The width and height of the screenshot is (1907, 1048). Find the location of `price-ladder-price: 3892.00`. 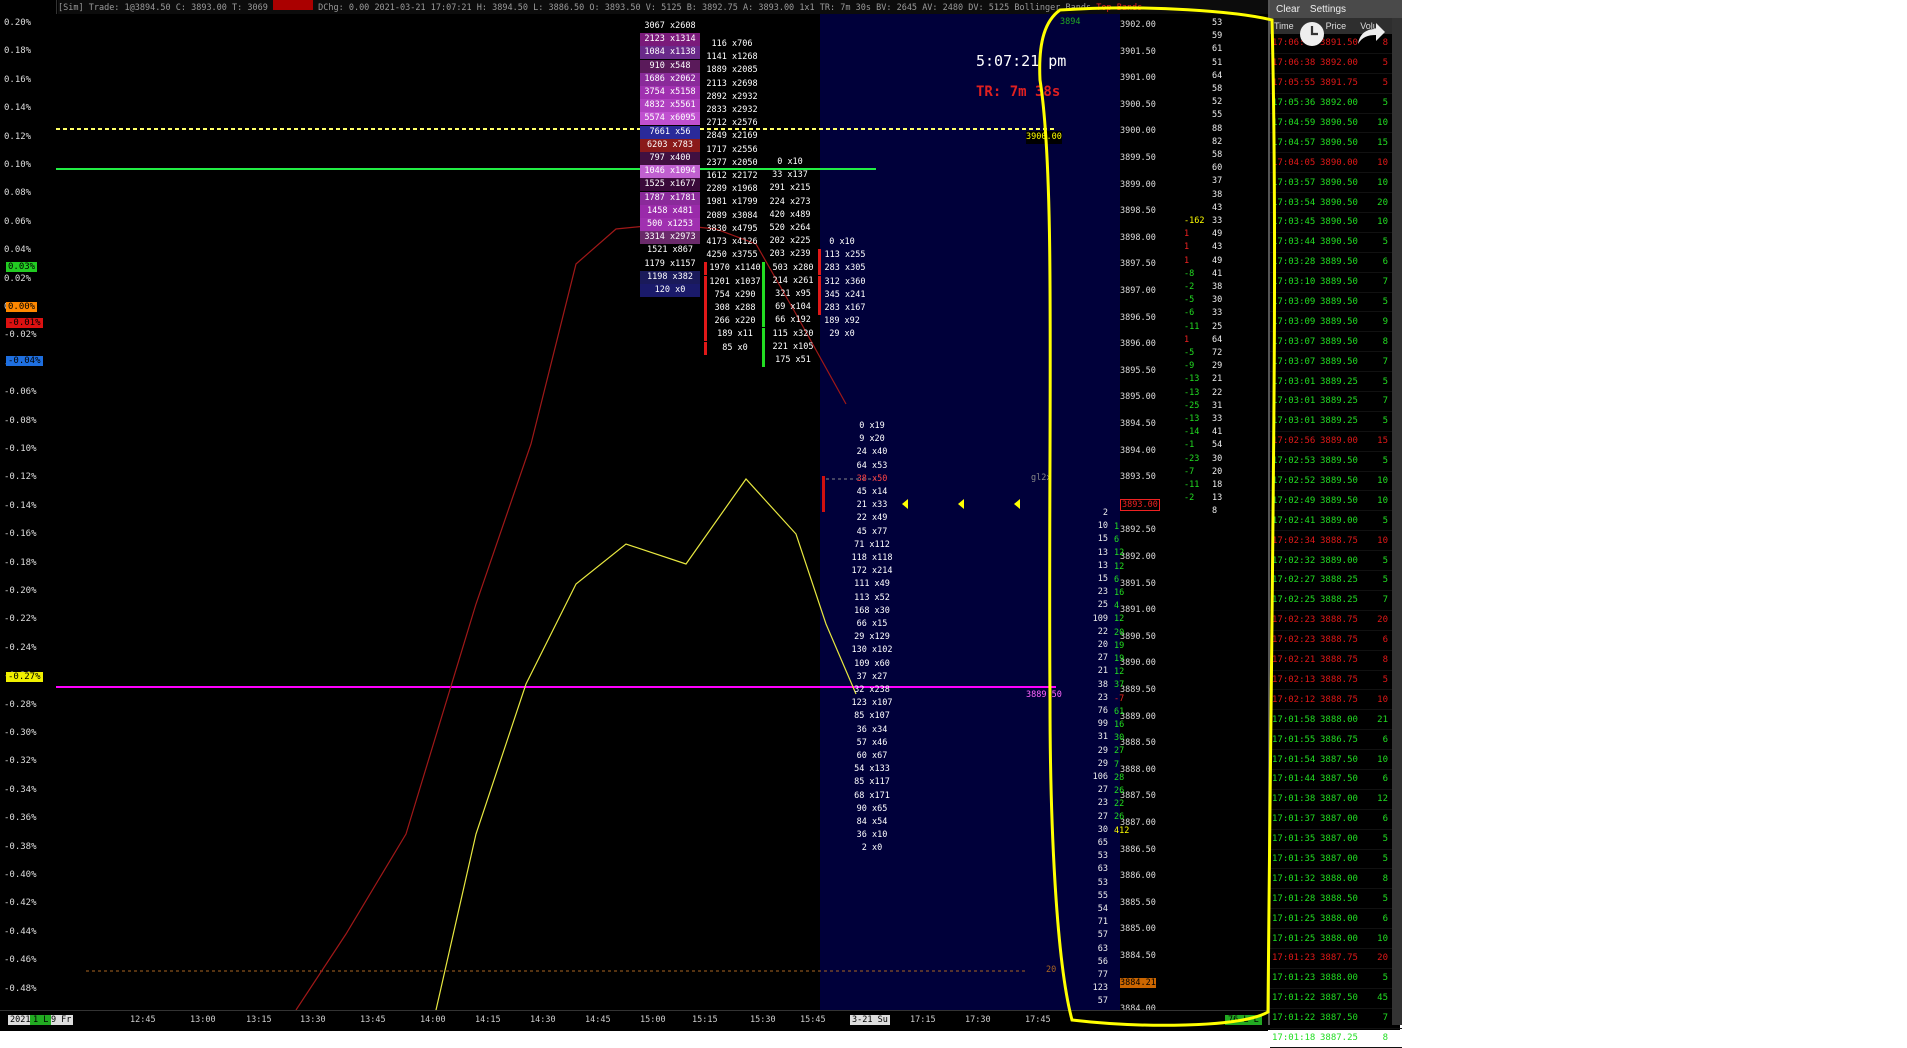

price-ladder-price: 3892.00 is located at coordinates (1138, 557).